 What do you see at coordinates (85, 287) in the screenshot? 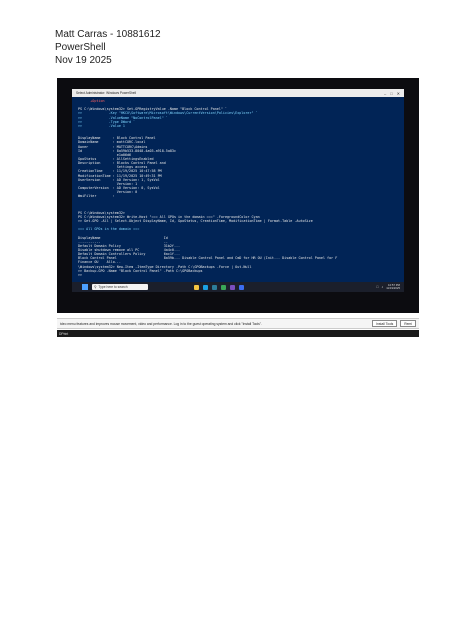
I see `windows-start-icon` at bounding box center [85, 287].